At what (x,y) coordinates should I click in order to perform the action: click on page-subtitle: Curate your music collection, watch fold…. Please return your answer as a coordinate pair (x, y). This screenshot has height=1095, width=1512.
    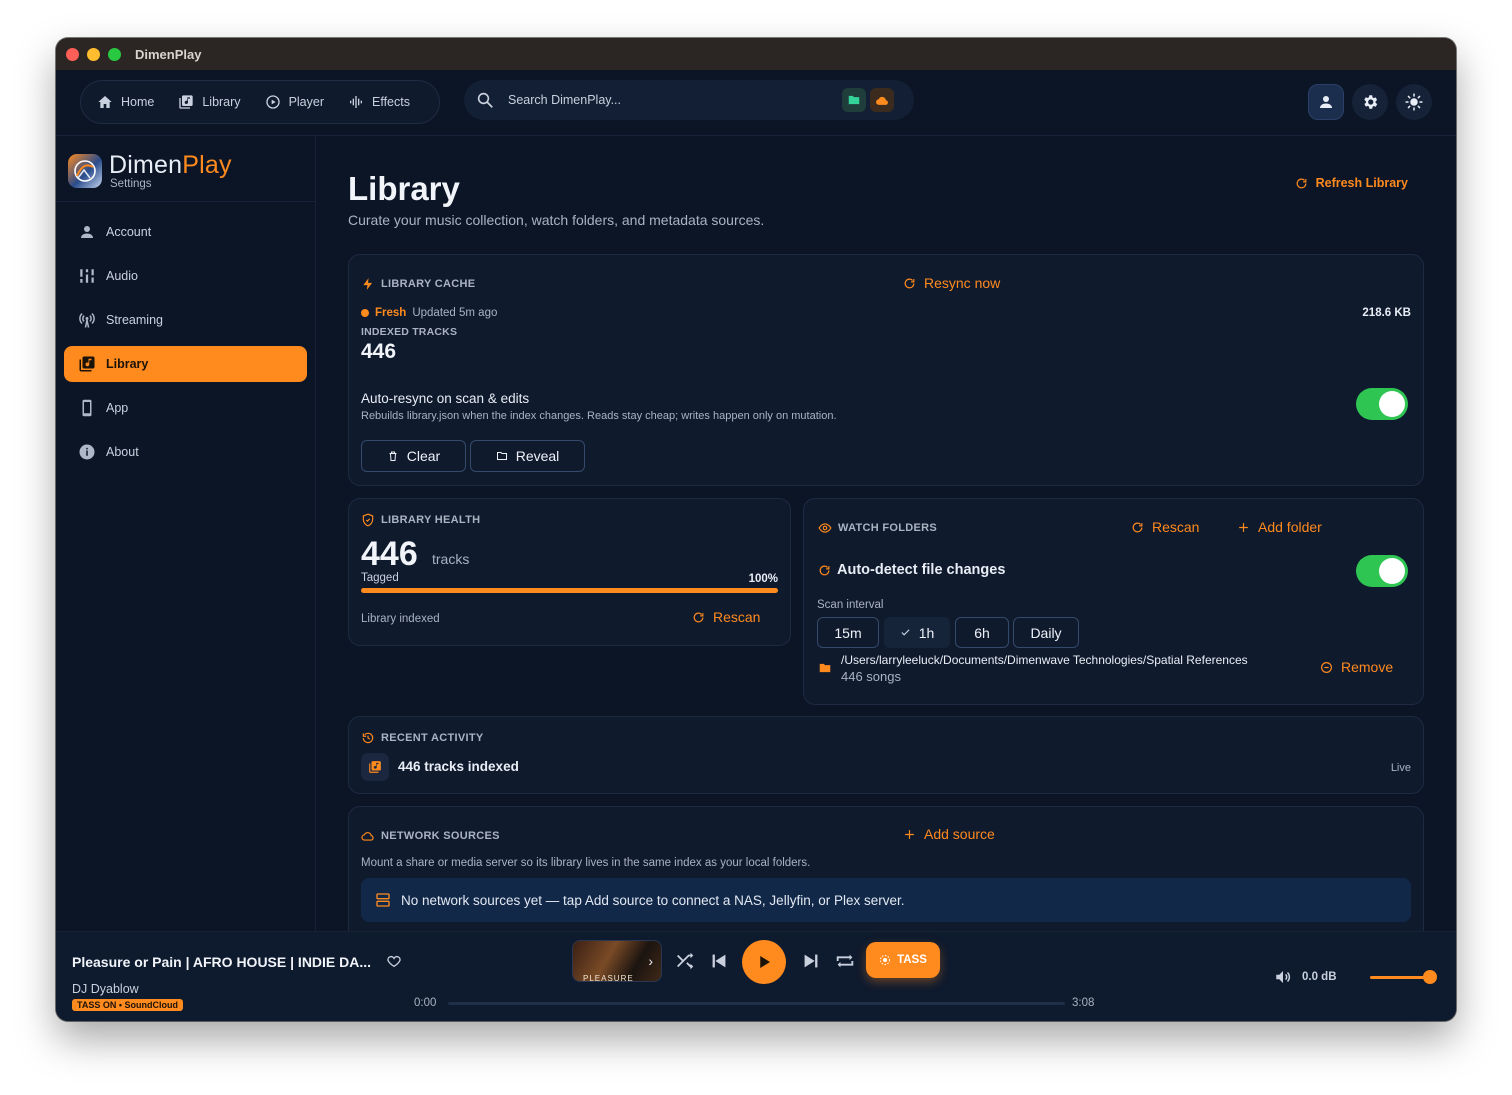
    Looking at the image, I should click on (556, 220).